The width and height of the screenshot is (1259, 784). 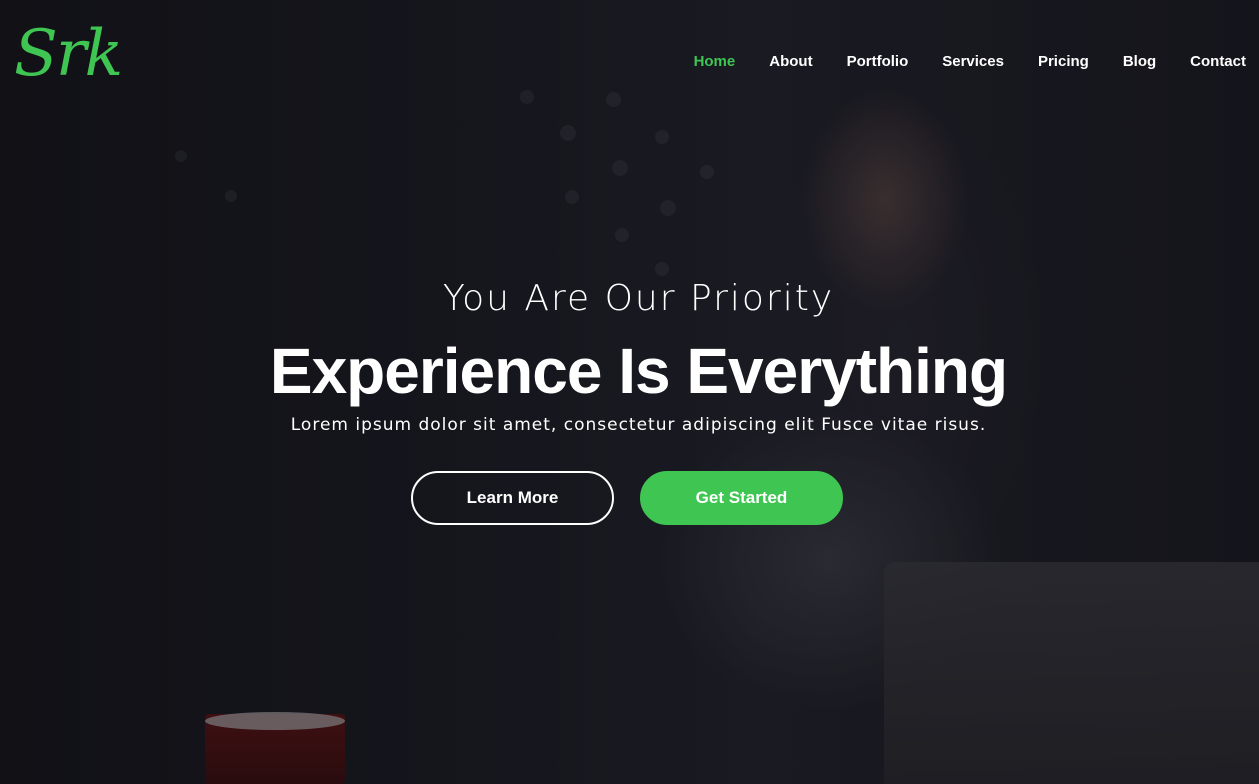 What do you see at coordinates (715, 62) in the screenshot?
I see `nav-item-home: Home` at bounding box center [715, 62].